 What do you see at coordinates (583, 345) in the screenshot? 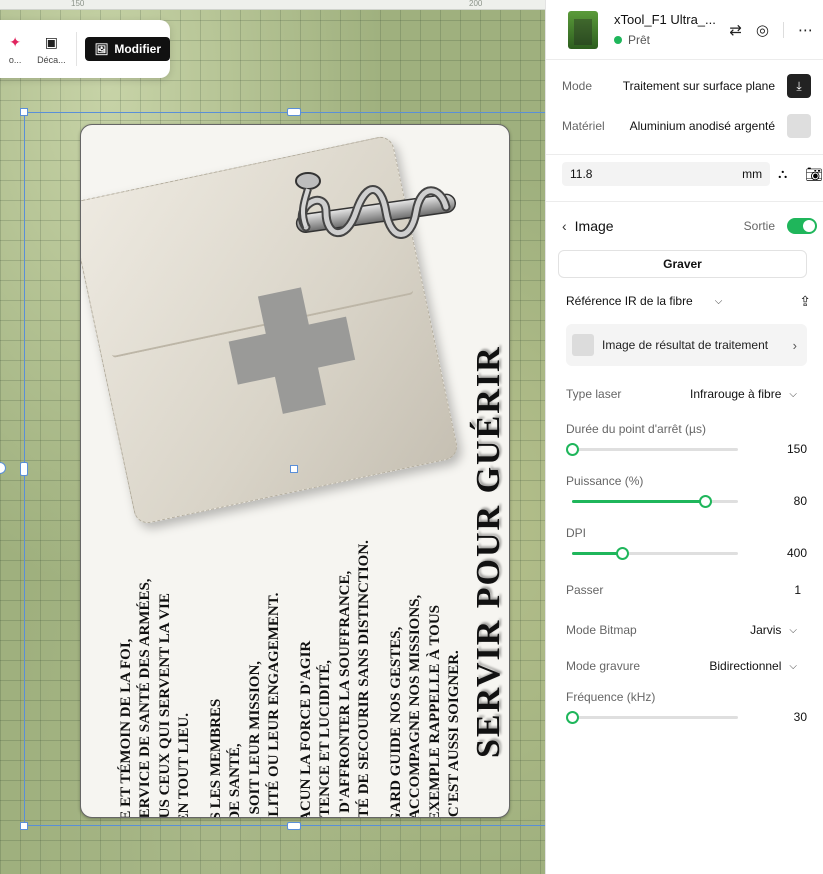
I see `image-thumbnail-icon` at bounding box center [583, 345].